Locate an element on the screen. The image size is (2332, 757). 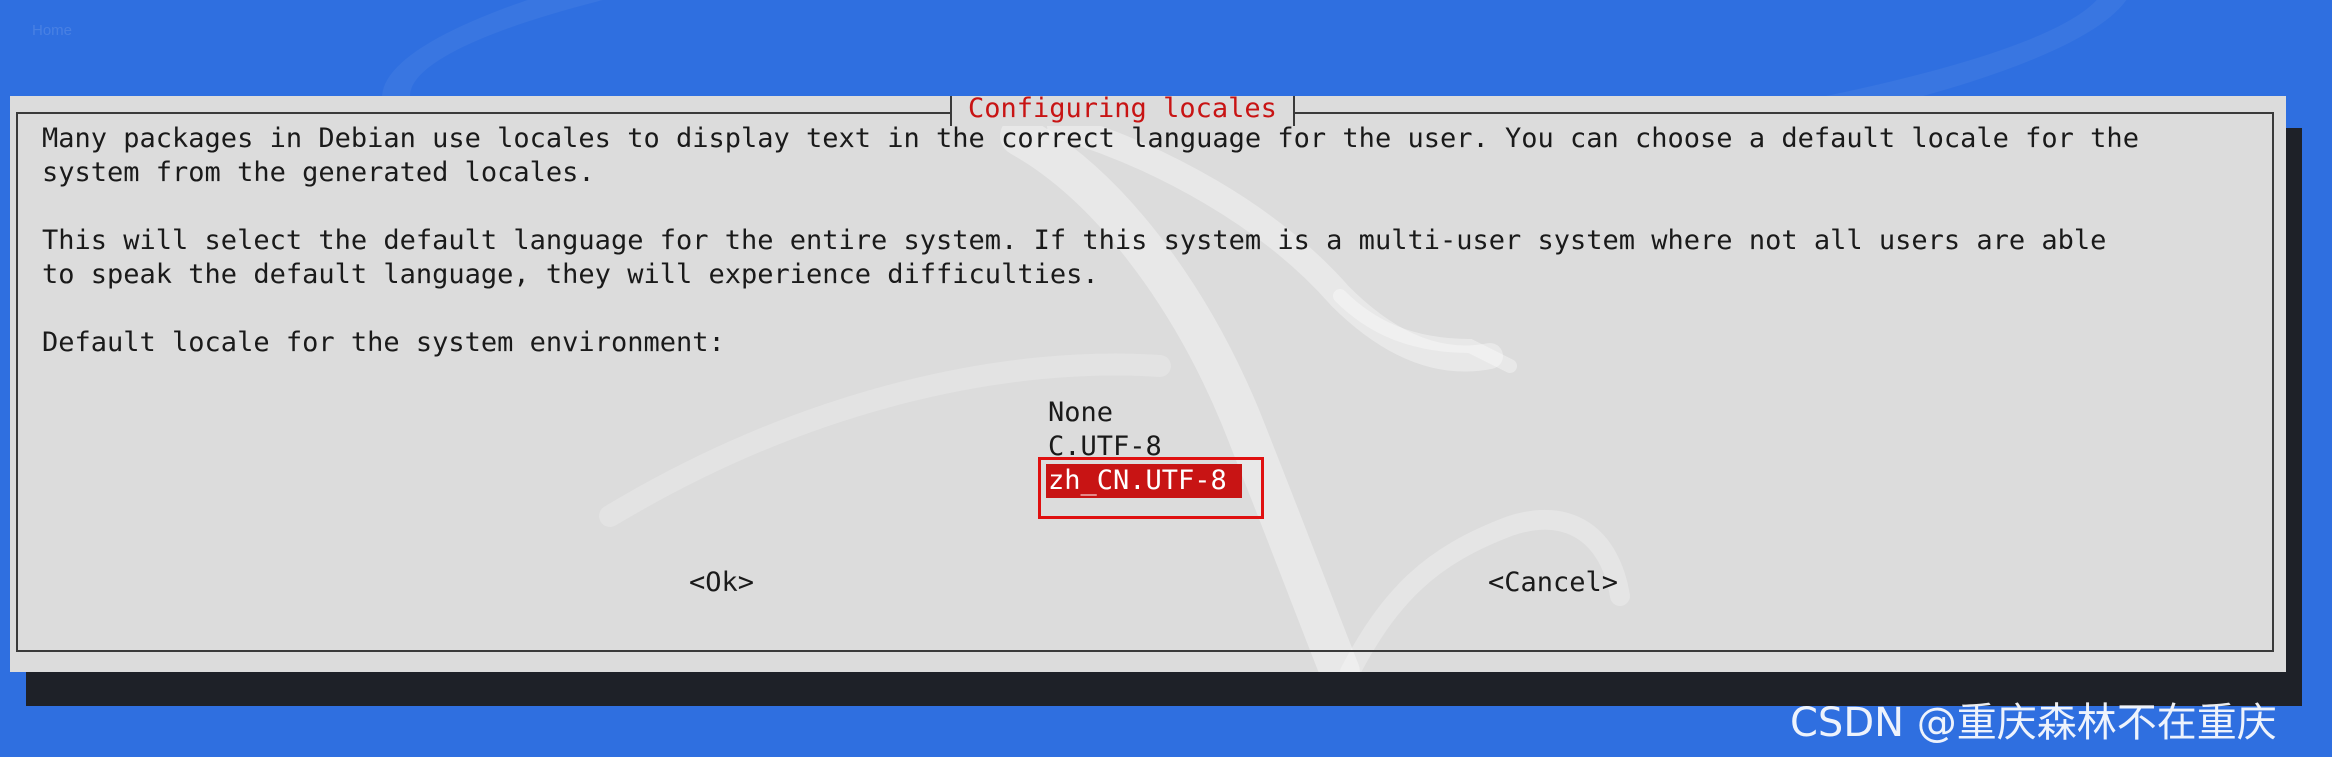
selection-annotation-box is located at coordinates (1151, 488).